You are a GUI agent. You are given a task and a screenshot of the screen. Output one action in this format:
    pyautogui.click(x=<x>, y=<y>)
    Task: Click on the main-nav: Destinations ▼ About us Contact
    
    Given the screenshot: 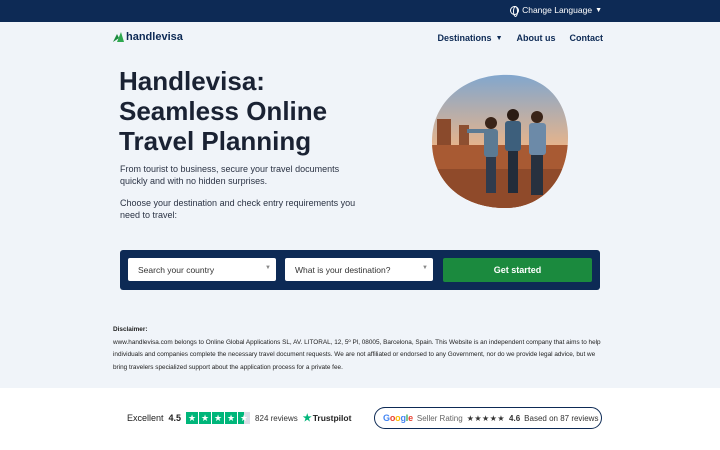 What is the action you would take?
    pyautogui.click(x=520, y=38)
    